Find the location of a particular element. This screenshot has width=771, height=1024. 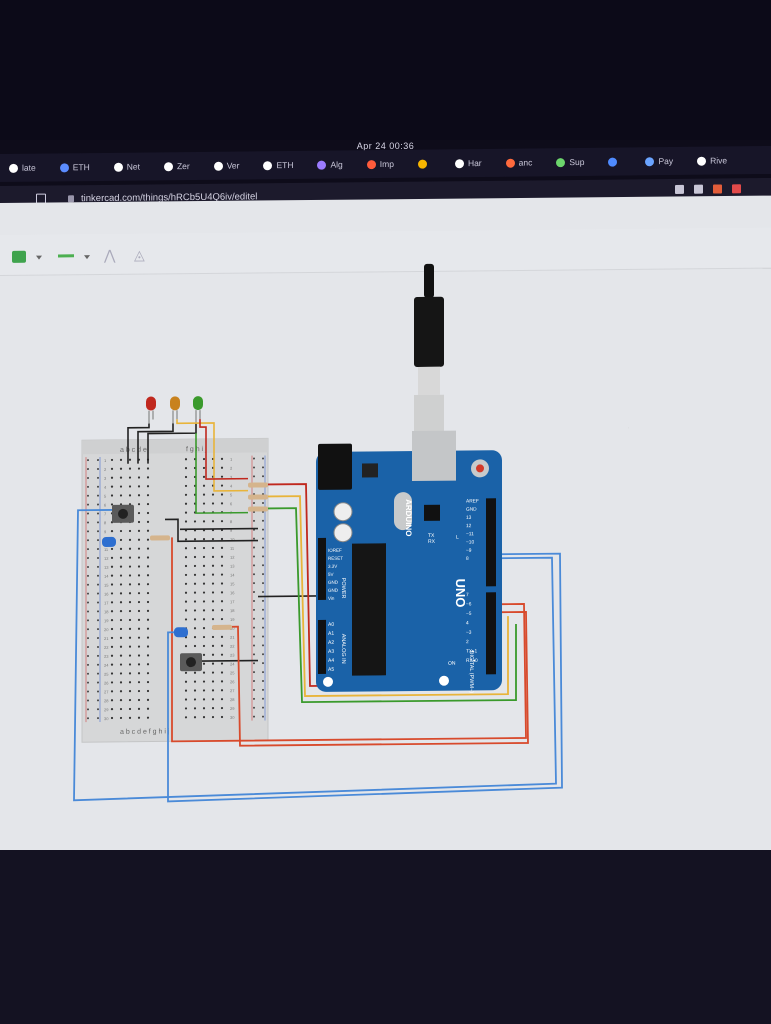

rx-label: RX is located at coordinates (432, 542).